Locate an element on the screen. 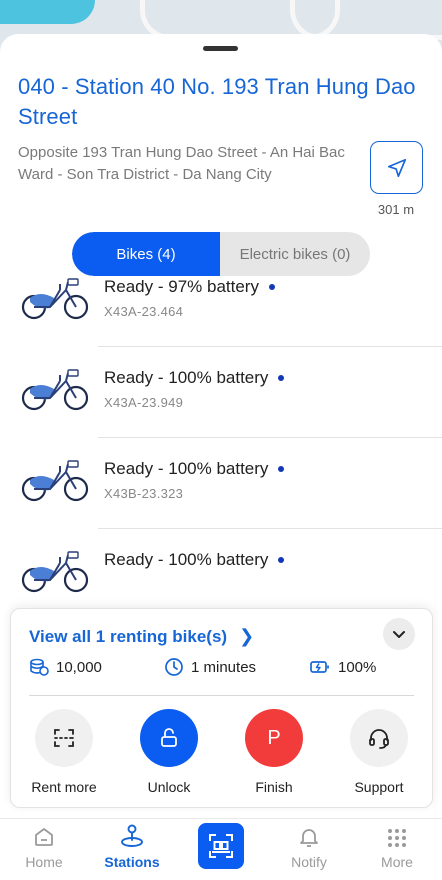  tab-label: Notify is located at coordinates (309, 862).